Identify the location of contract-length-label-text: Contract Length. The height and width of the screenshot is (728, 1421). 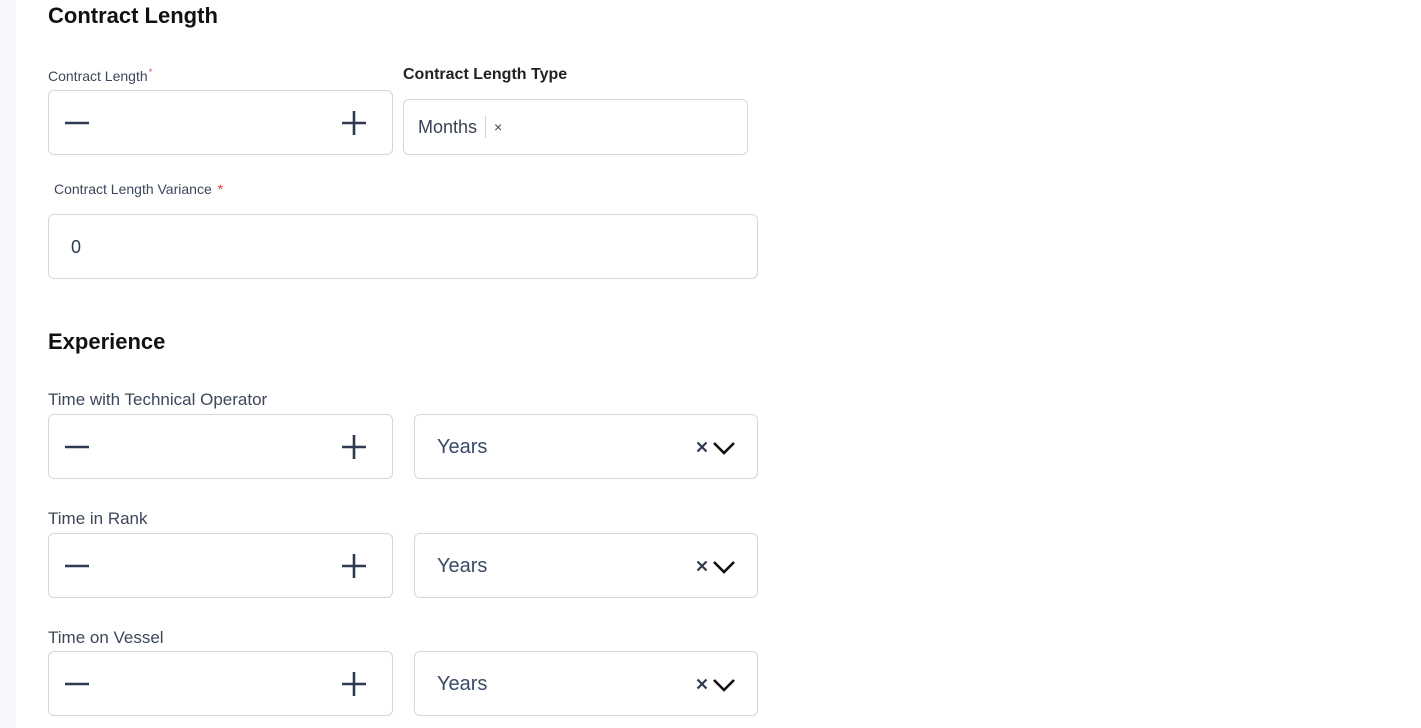
(98, 76).